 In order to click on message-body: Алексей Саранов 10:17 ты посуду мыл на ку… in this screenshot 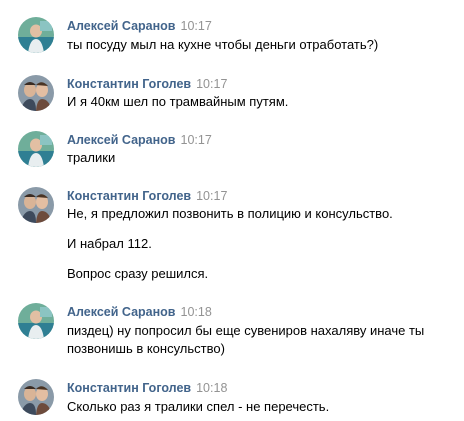, I will do `click(265, 35)`.